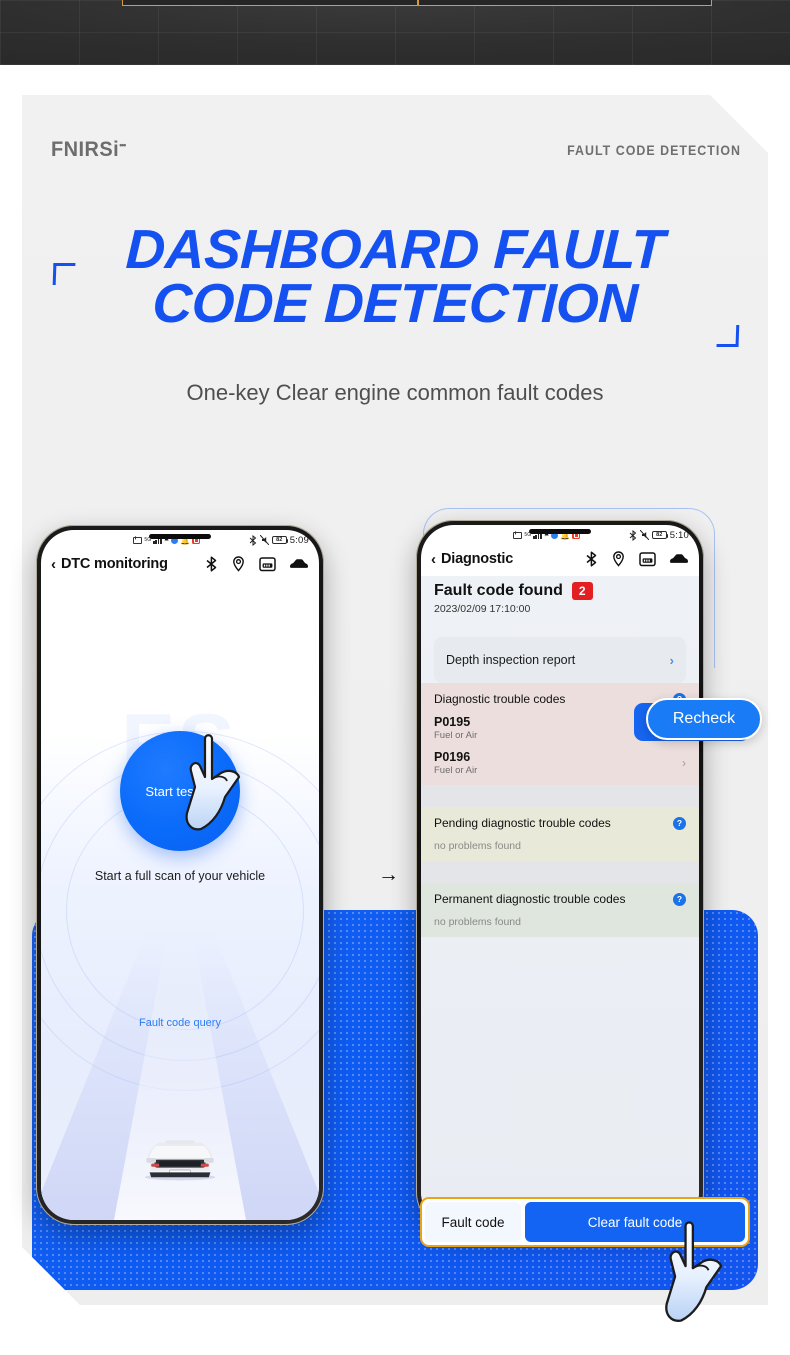 The width and height of the screenshot is (790, 1355). What do you see at coordinates (522, 823) in the screenshot?
I see `section-title: Pending diagnostic trouble codes` at bounding box center [522, 823].